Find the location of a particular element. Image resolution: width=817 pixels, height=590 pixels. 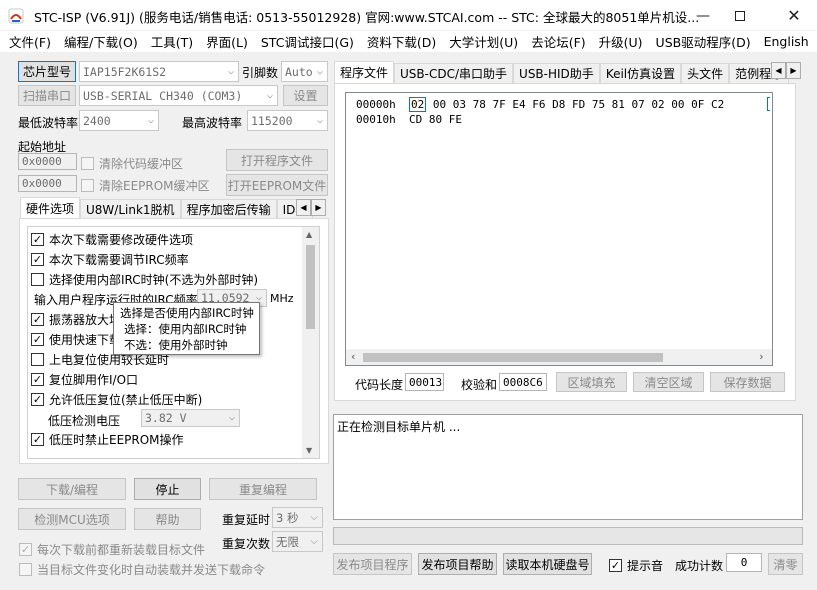

open-program-file-button: 打开程序文件 is located at coordinates (277, 160).